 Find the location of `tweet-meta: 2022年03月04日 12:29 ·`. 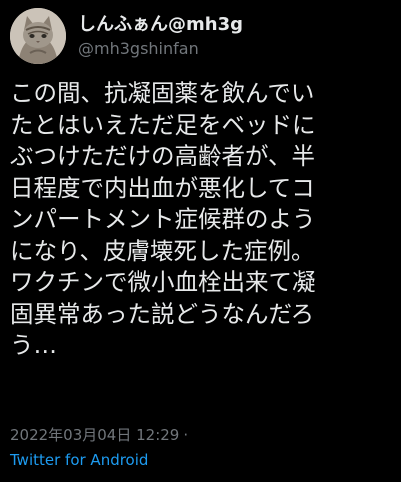

tweet-meta: 2022年03月04日 12:29 · is located at coordinates (99, 435).